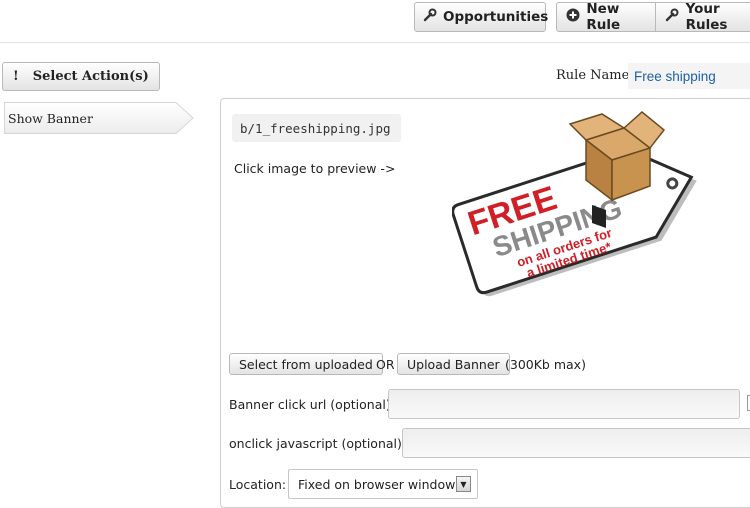 This screenshot has width=750, height=508. Describe the element at coordinates (99, 118) in the screenshot. I see `action-item-show-banner: Show Banner` at that location.